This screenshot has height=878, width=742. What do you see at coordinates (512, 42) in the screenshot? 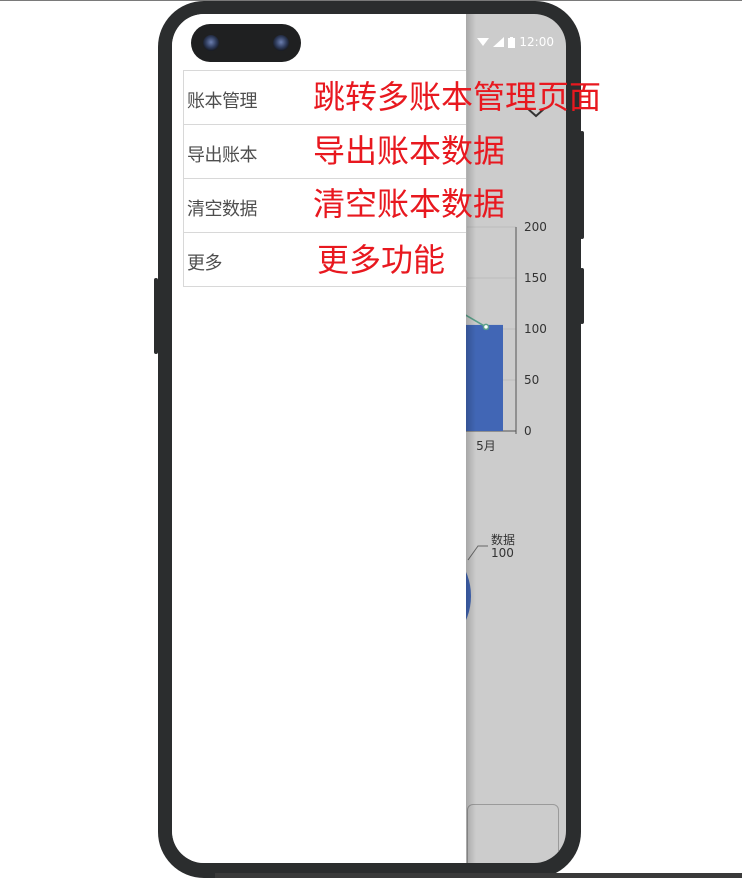
I see `battery-icon` at bounding box center [512, 42].